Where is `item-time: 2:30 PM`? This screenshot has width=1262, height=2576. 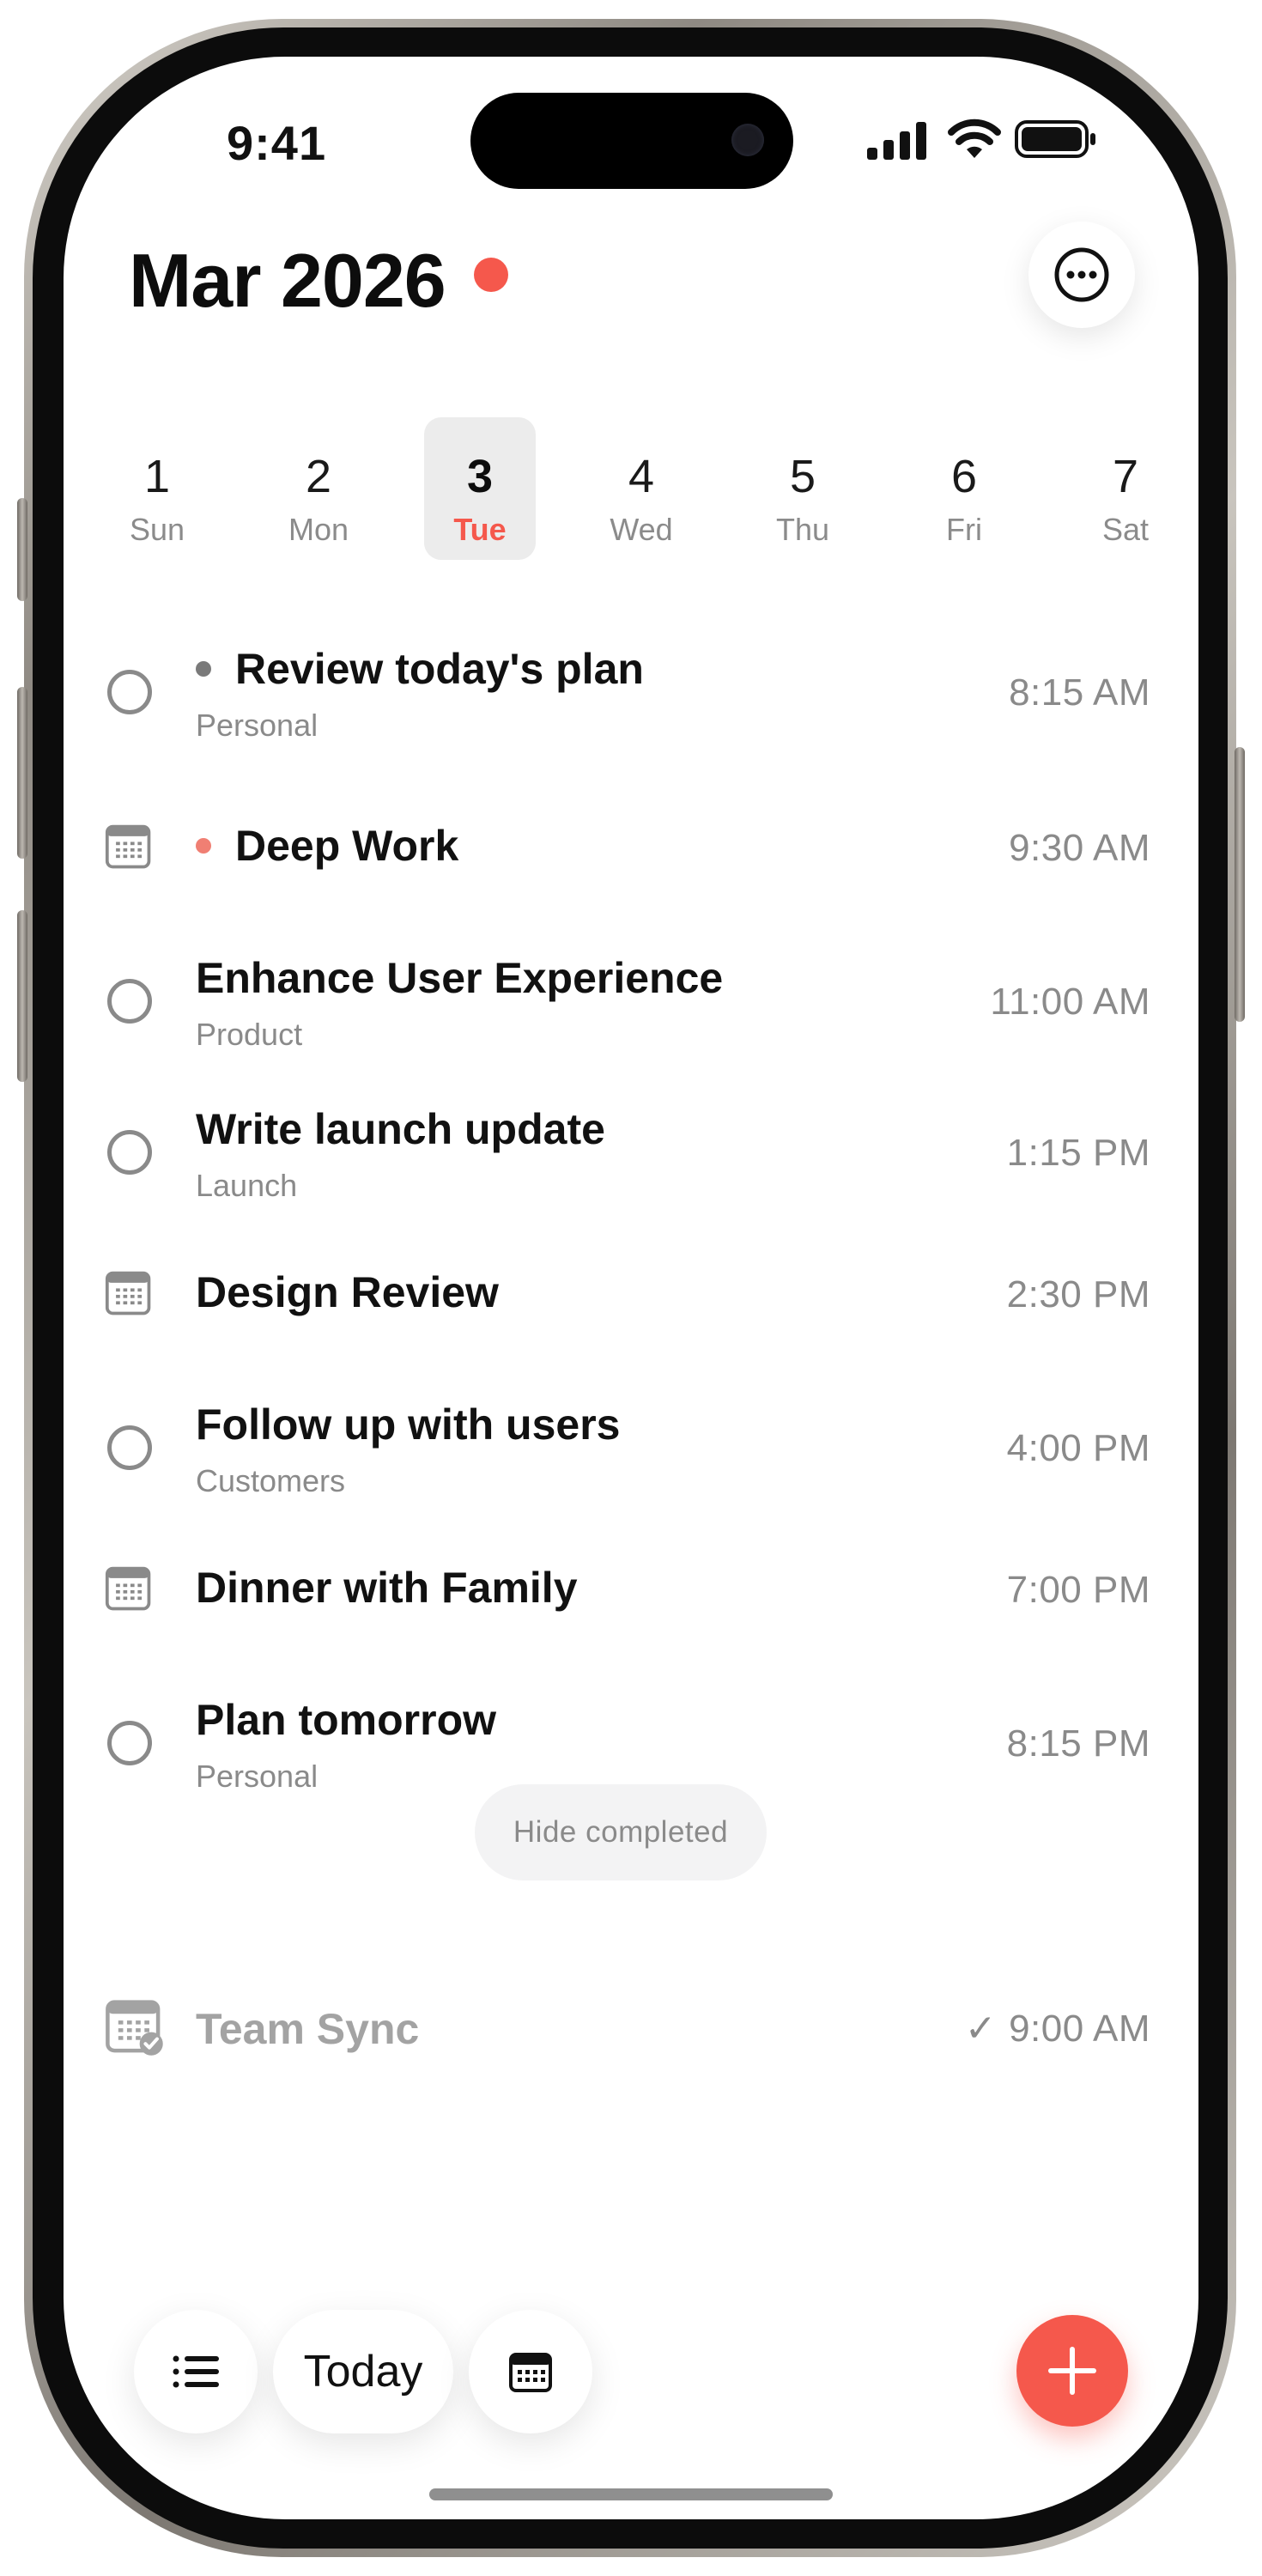 item-time: 2:30 PM is located at coordinates (1078, 1294).